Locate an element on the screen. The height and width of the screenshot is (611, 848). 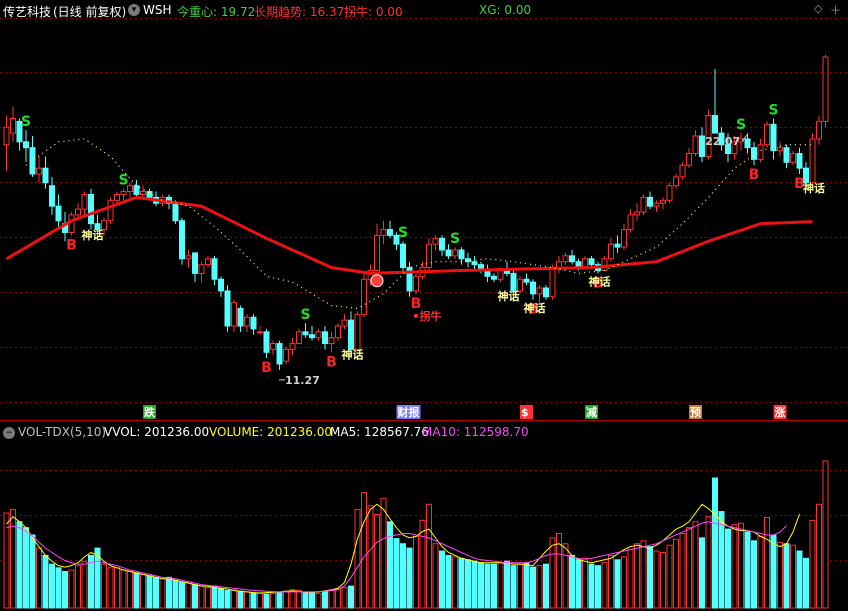
guainiu-mark: 拐牛 is located at coordinates (431, 316).